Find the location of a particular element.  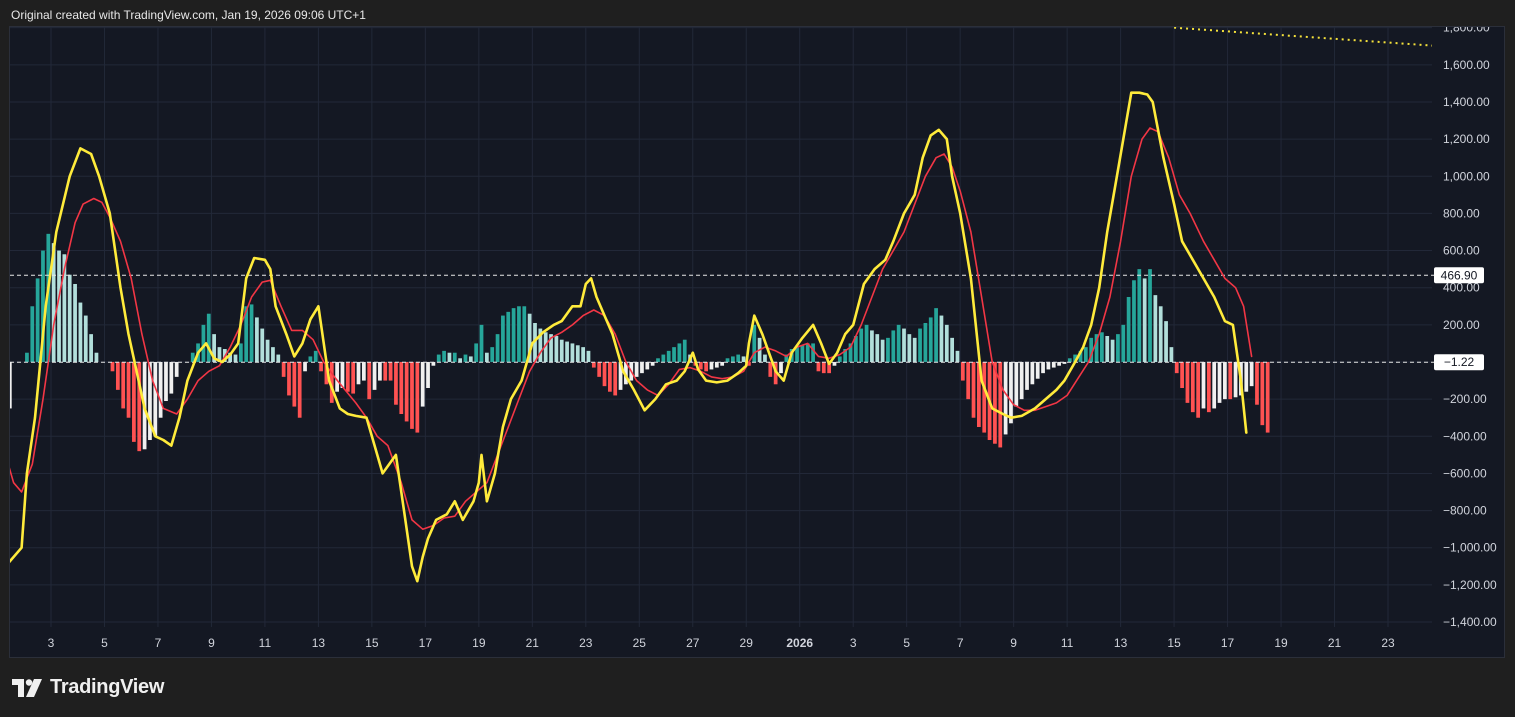

y-tick-label: −600.00 is located at coordinates (1465, 473).